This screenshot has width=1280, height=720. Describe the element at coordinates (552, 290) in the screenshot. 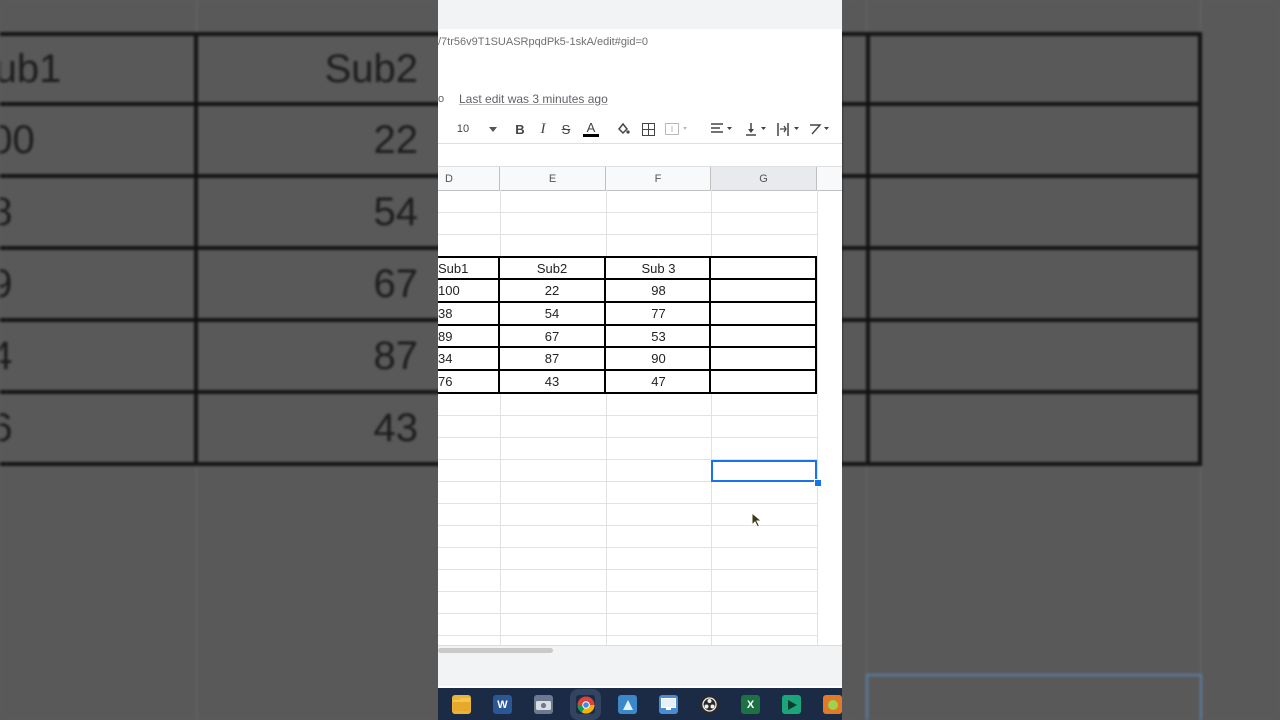

I see `table-cell: 22` at that location.